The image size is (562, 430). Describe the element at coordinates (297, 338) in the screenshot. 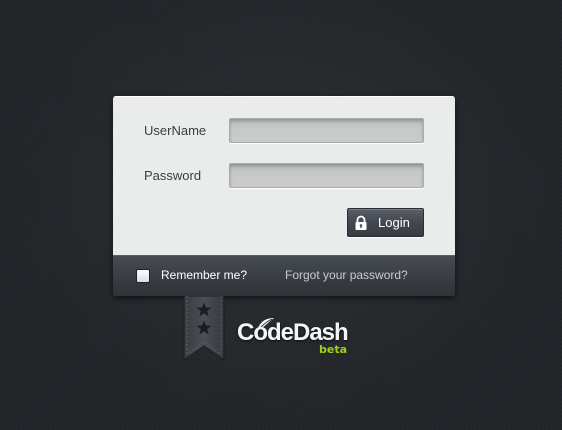

I see `codedash-logo: CodeDash beta` at that location.